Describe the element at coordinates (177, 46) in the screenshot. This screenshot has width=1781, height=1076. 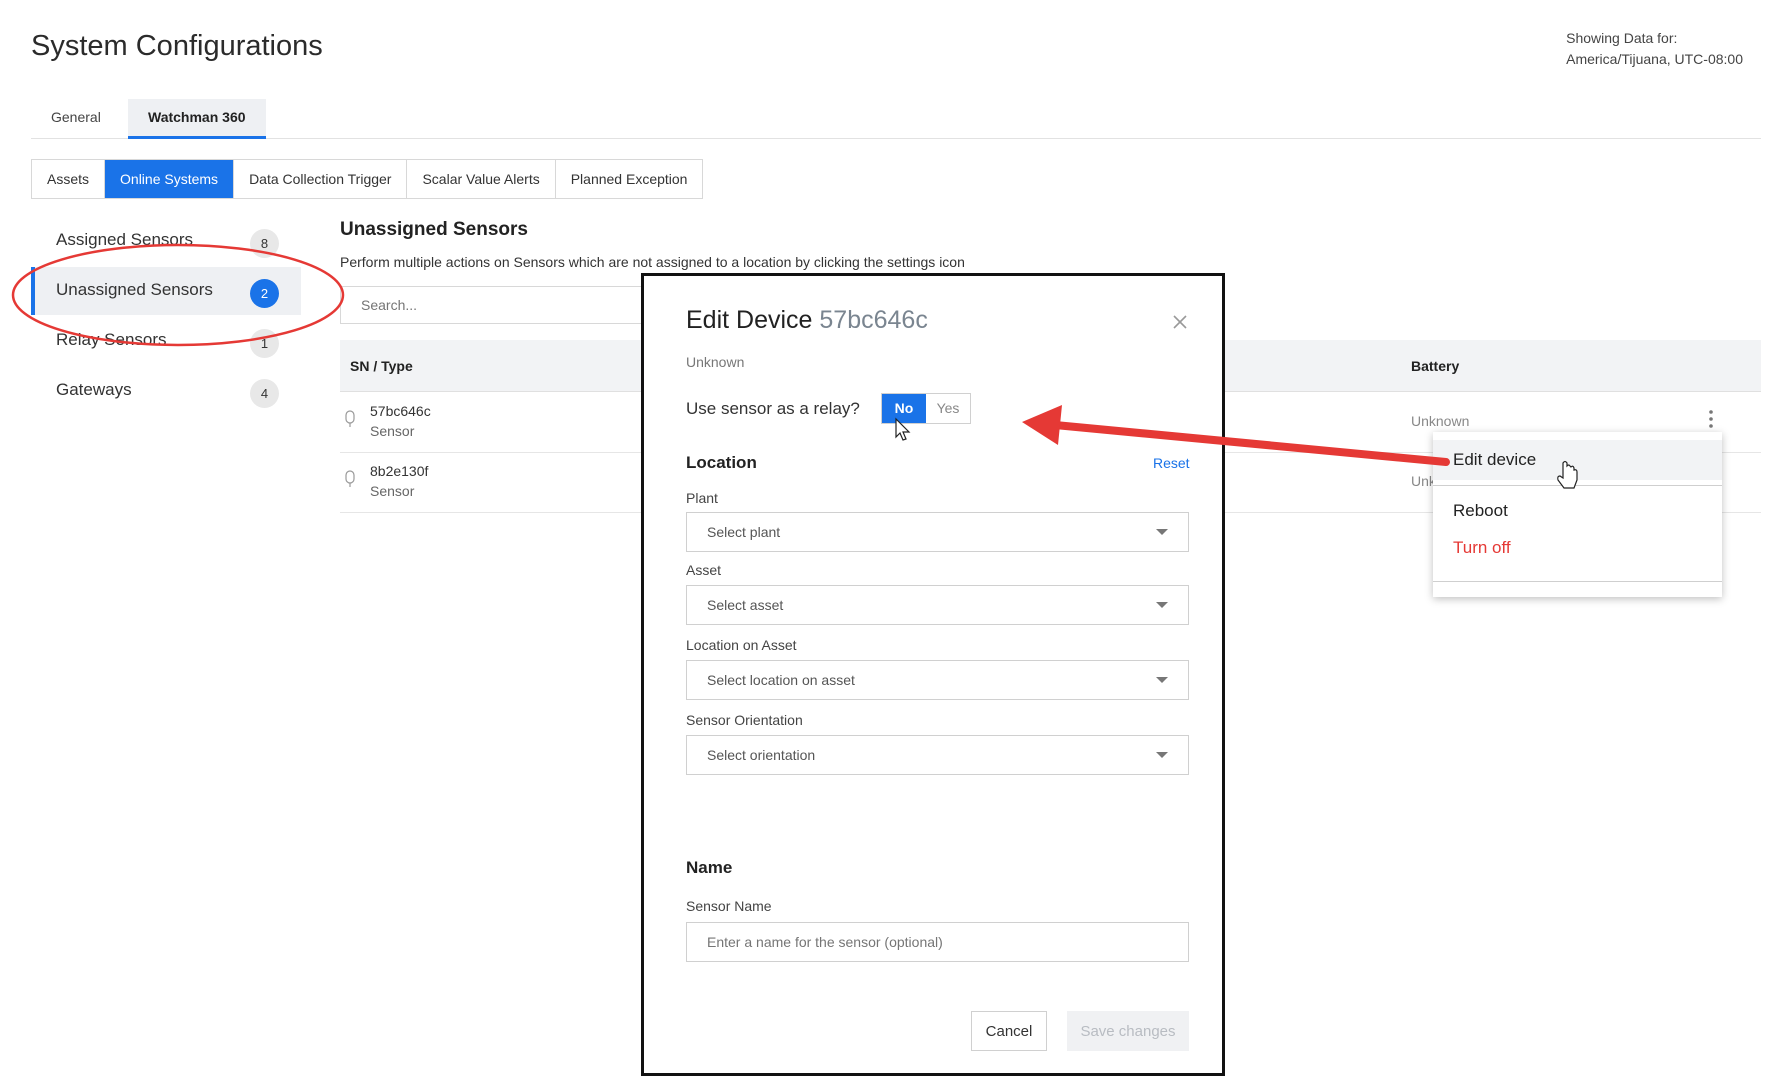
I see `page-title: System Configurations` at that location.